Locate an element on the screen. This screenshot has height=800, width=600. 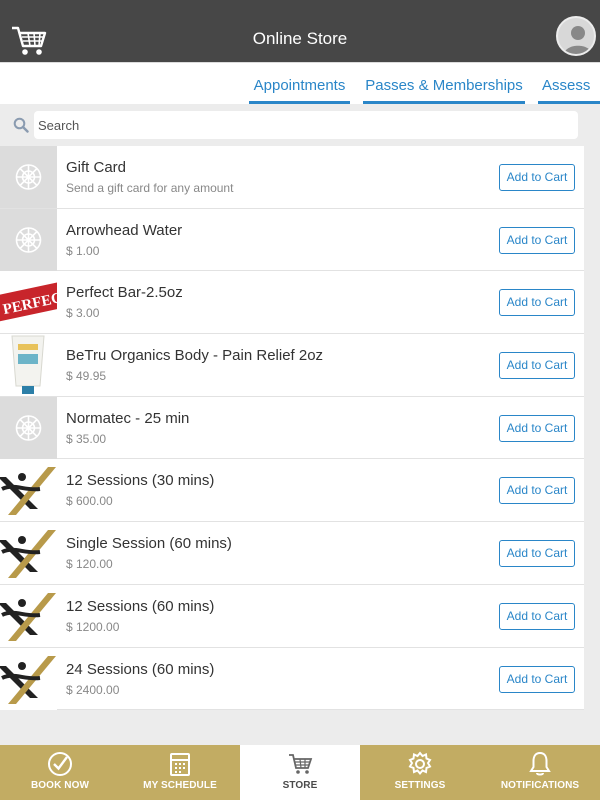
betru-tube-image is located at coordinates (28, 365).